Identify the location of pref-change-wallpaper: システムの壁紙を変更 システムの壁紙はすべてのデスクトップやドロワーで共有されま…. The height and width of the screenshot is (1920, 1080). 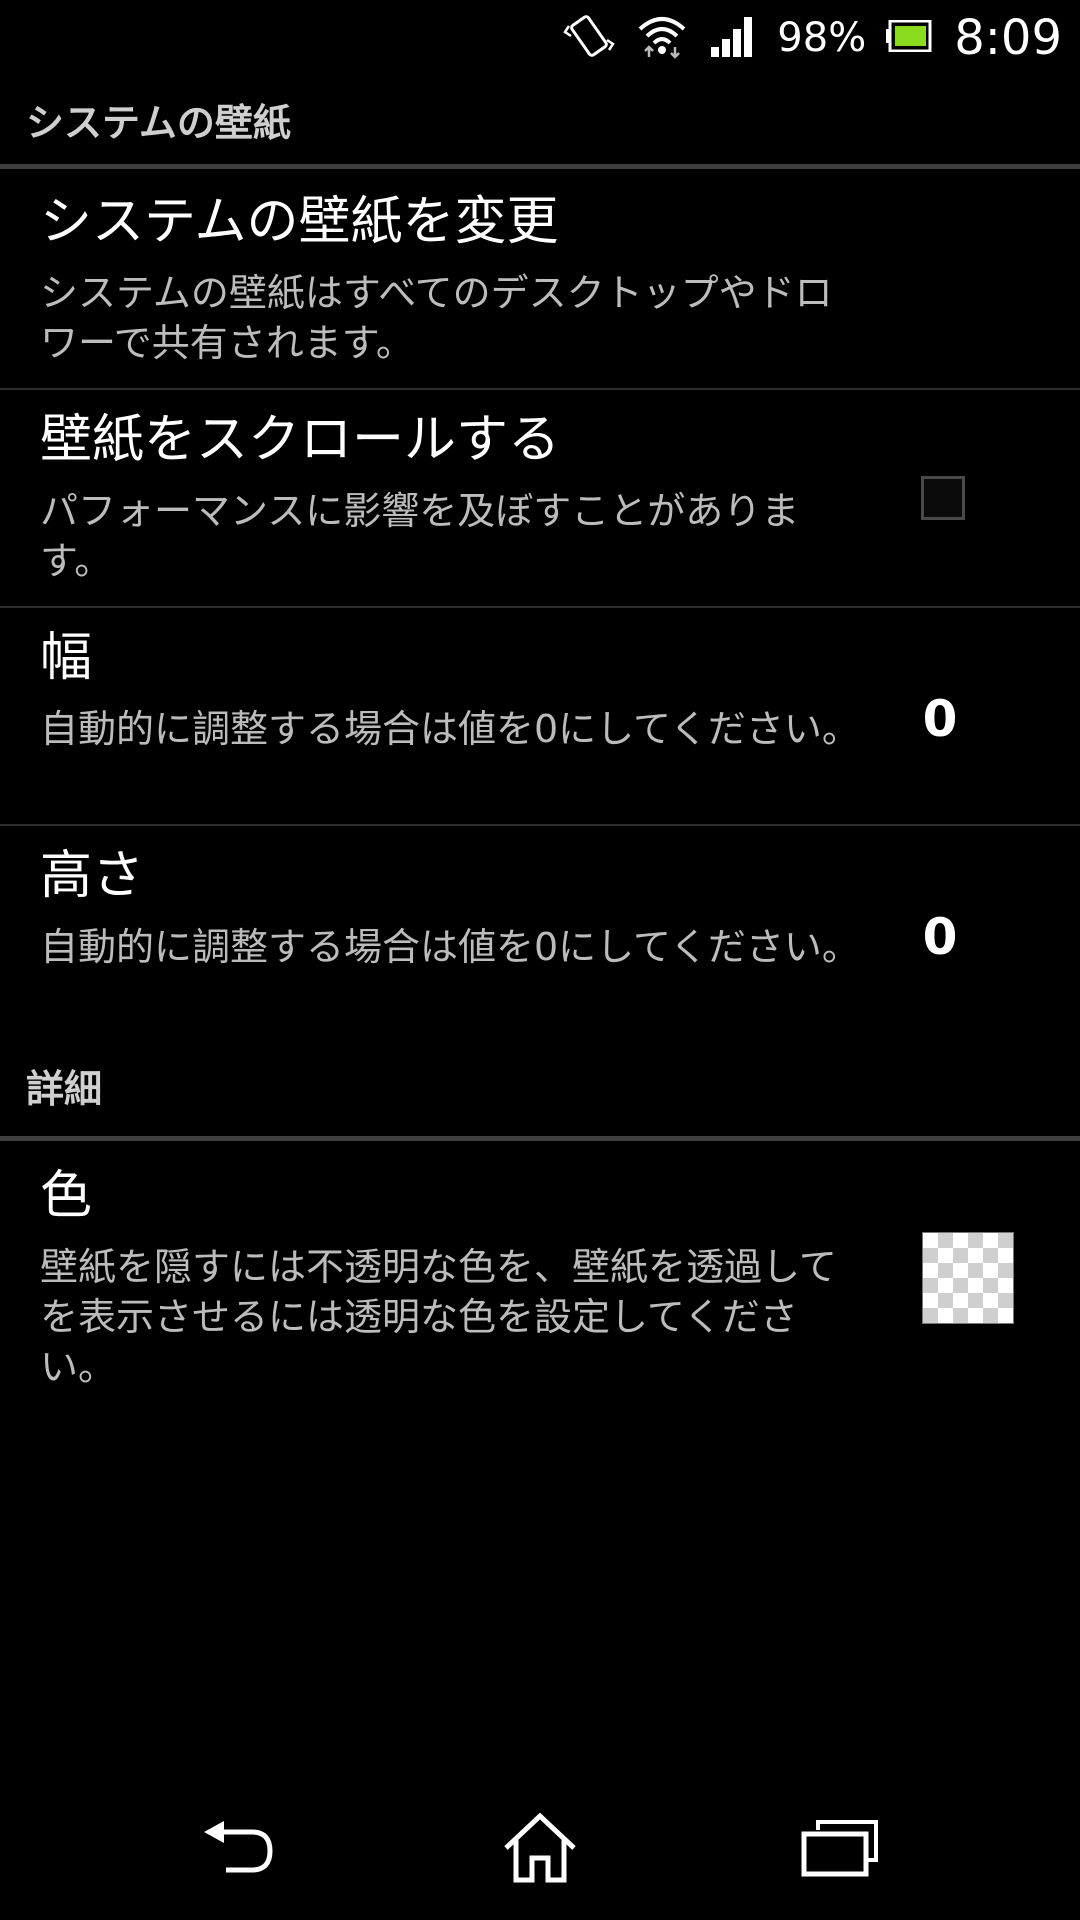
(540, 281).